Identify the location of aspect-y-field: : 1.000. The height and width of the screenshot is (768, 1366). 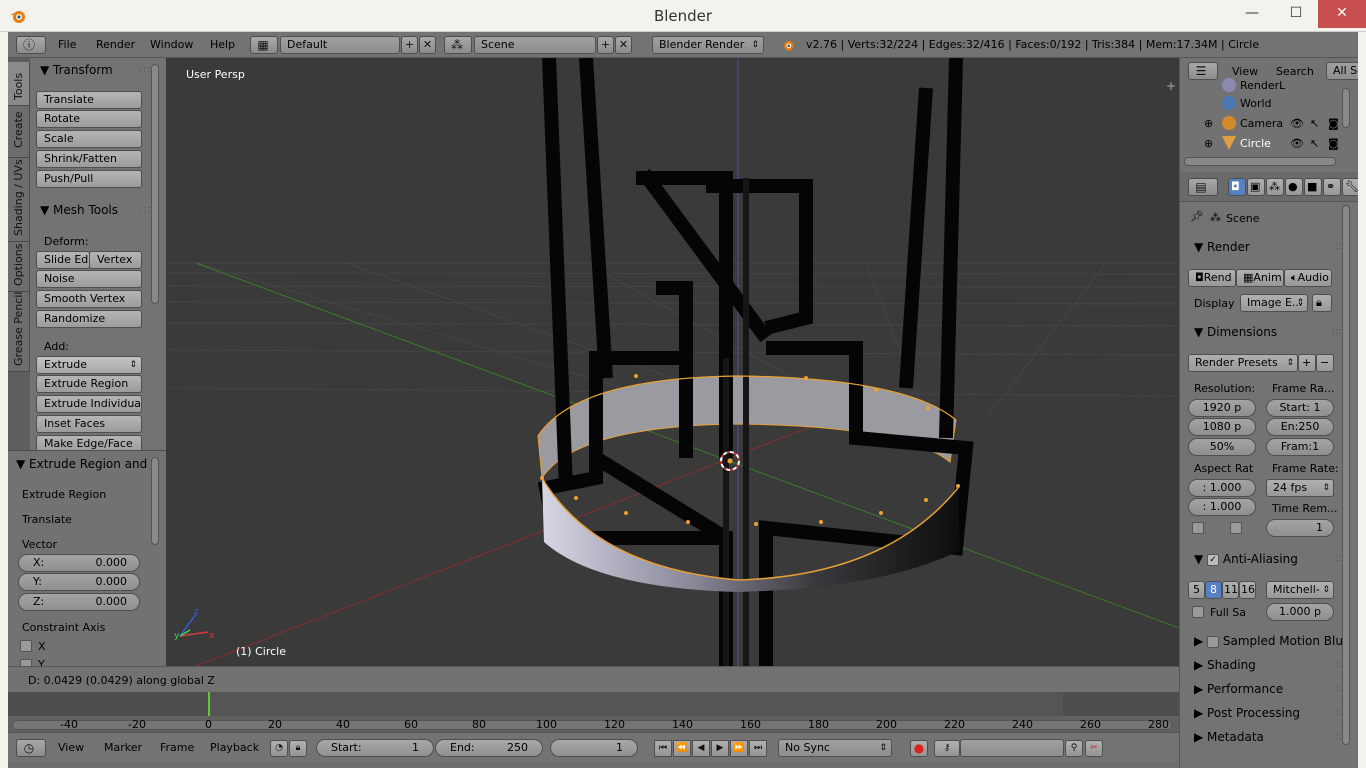
(1222, 507).